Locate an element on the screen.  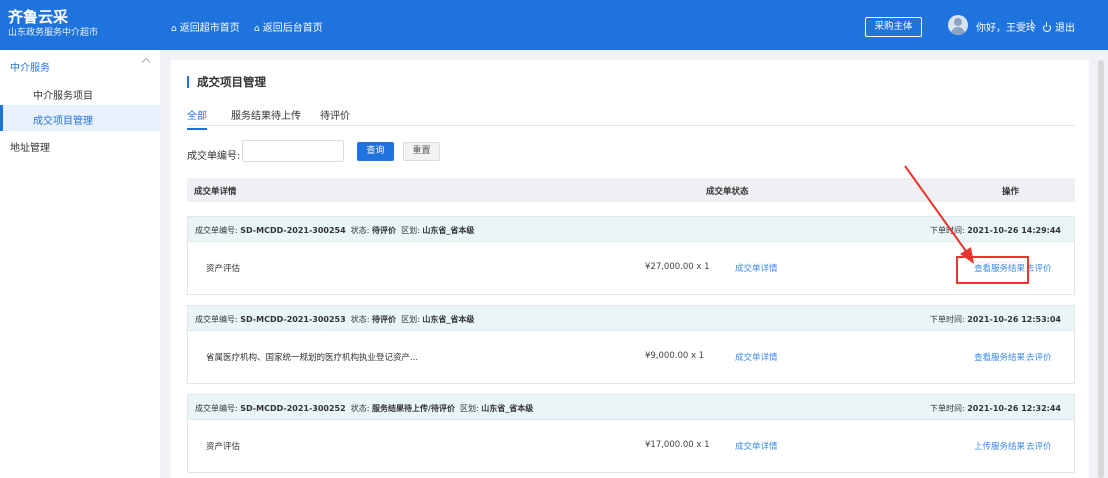
column-header-details: 成交单详情 is located at coordinates (215, 192).